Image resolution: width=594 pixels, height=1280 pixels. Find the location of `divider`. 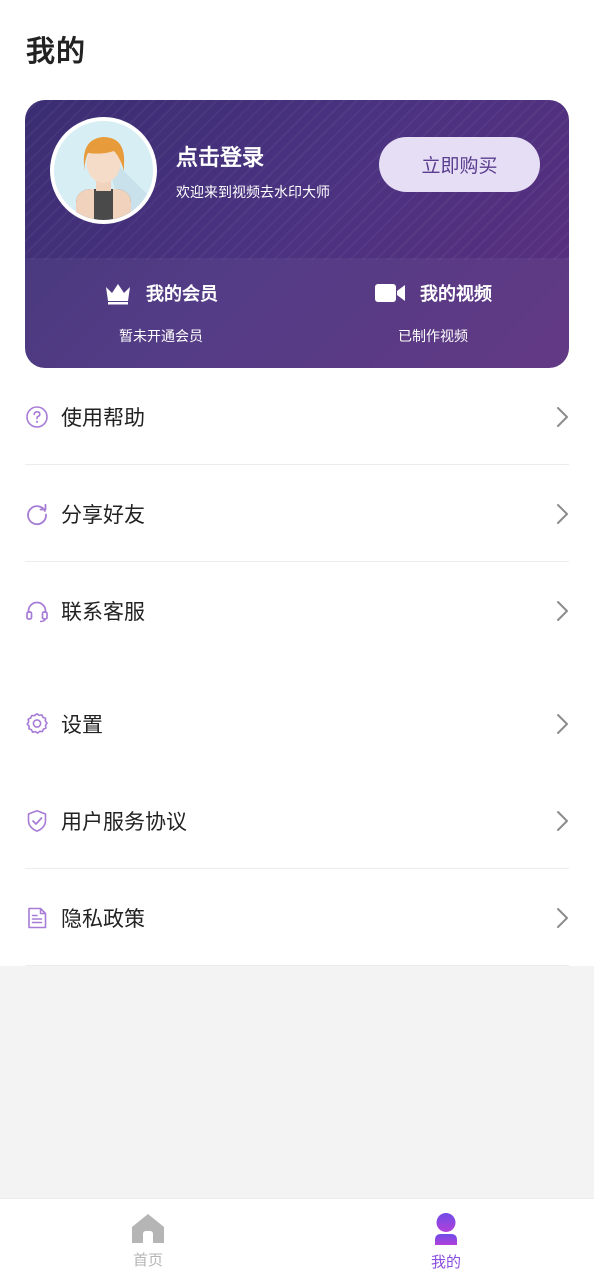

divider is located at coordinates (297, 965).